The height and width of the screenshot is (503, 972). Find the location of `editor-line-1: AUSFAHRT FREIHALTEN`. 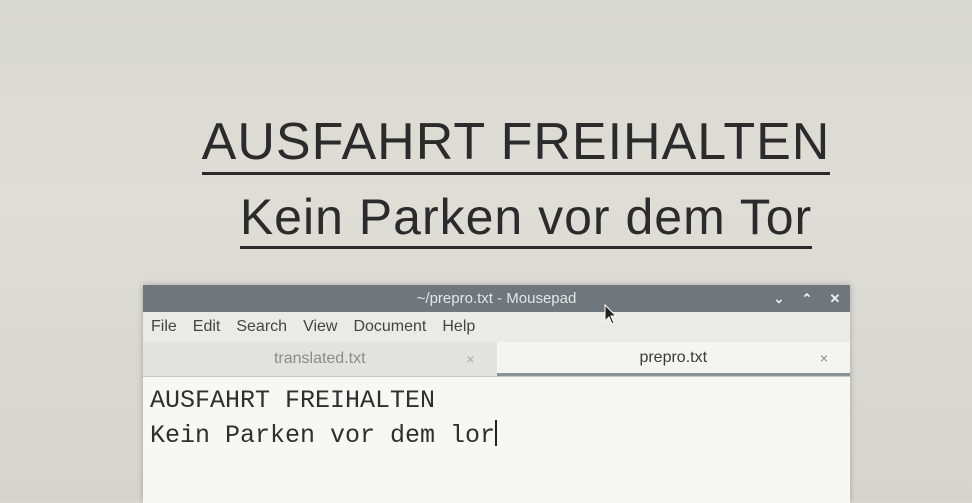

editor-line-1: AUSFAHRT FREIHALTEN is located at coordinates (293, 400).